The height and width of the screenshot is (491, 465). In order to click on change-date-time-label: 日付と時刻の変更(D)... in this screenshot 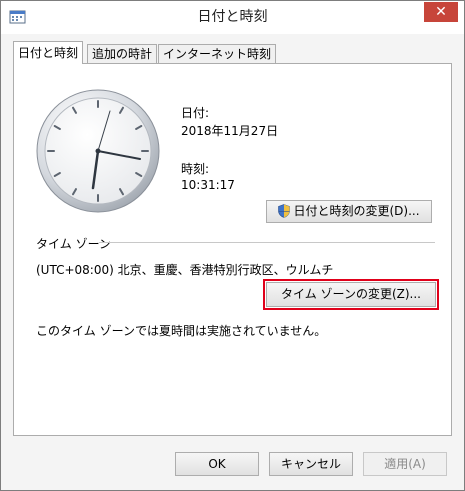, I will do `click(356, 211)`.